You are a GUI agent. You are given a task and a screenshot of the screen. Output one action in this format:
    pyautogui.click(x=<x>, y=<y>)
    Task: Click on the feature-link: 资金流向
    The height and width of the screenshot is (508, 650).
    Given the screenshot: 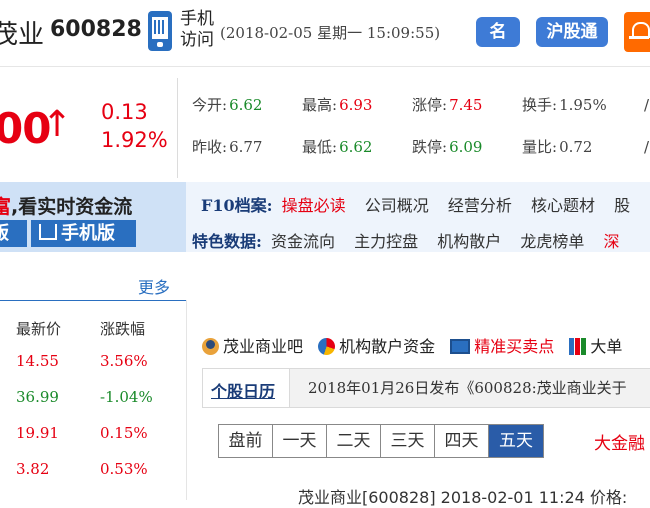 What is the action you would take?
    pyautogui.click(x=303, y=241)
    